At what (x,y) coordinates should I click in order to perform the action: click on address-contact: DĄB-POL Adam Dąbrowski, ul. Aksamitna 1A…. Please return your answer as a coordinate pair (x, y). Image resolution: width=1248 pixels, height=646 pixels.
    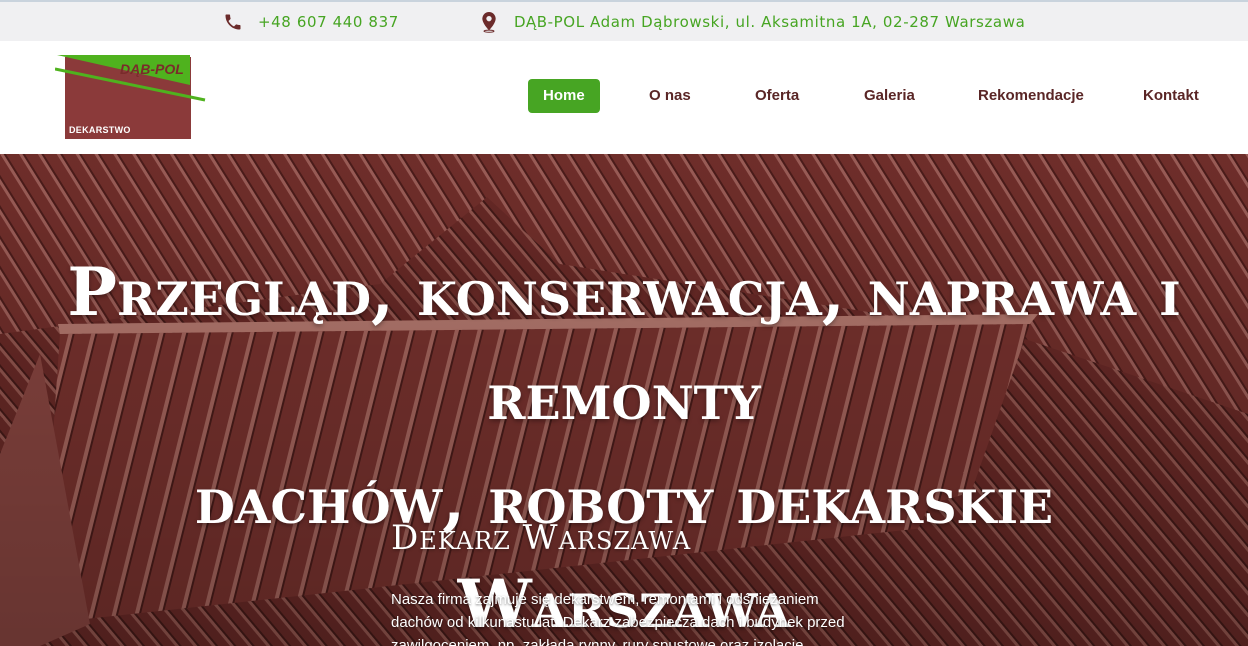
    Looking at the image, I should click on (751, 21).